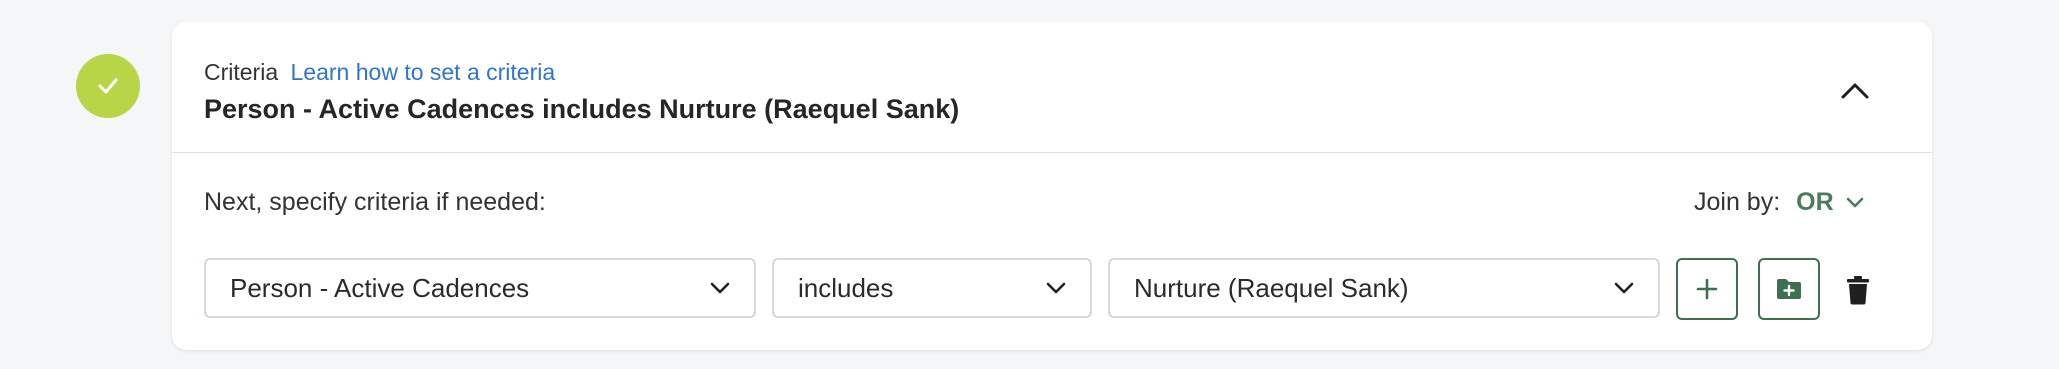 The height and width of the screenshot is (369, 2059). Describe the element at coordinates (375, 202) in the screenshot. I see `next-criteria-label: Next, specify criteria if needed:` at that location.